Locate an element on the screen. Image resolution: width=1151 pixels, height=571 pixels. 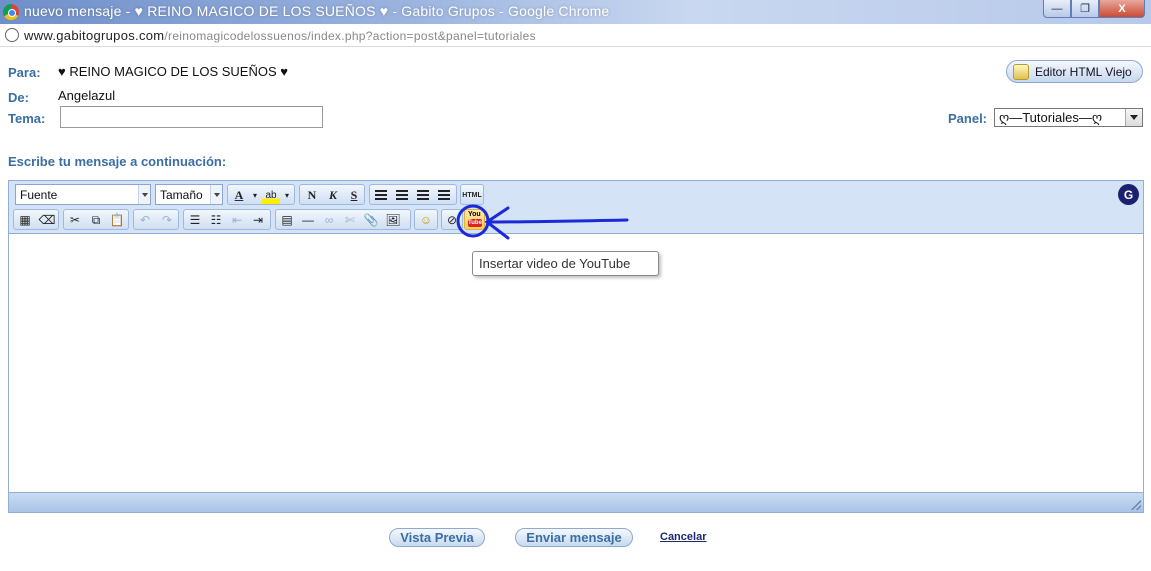
align-left-button is located at coordinates (381, 195).